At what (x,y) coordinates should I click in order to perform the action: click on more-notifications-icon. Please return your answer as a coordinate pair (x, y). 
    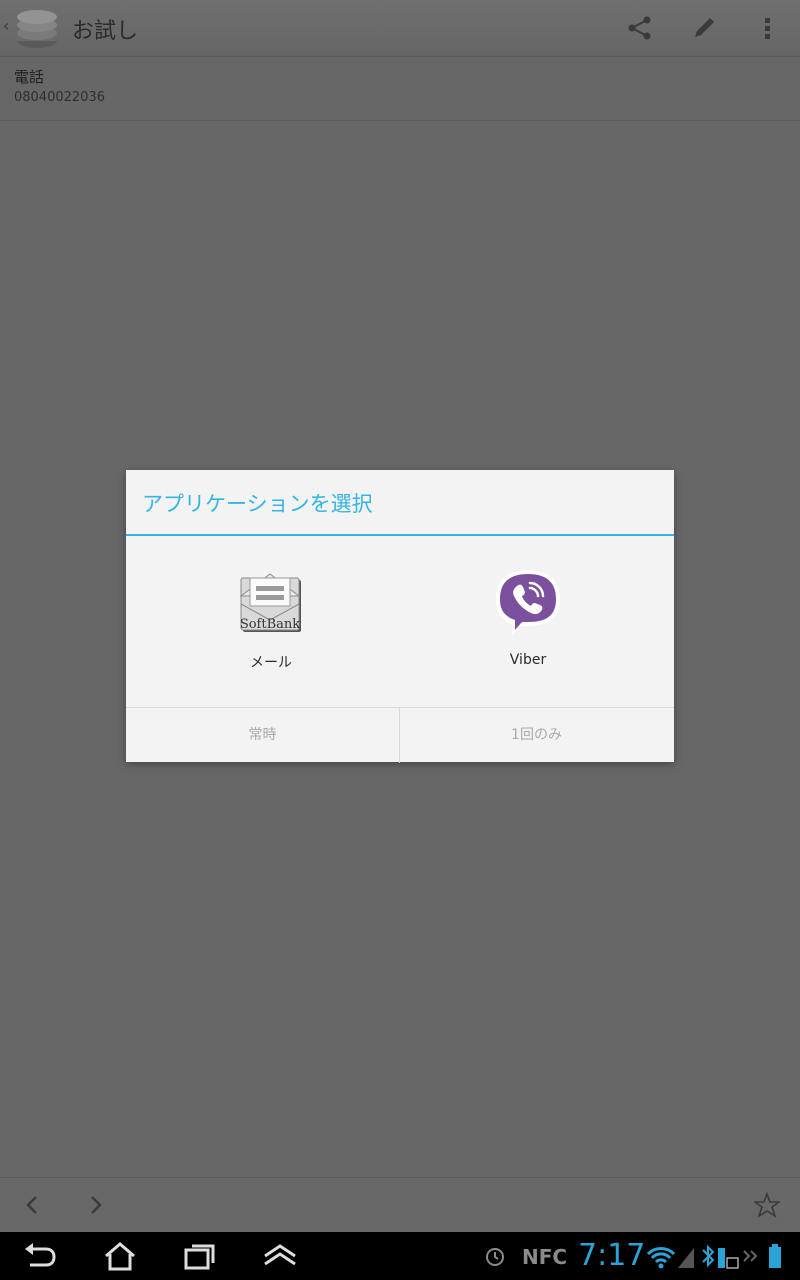
    Looking at the image, I should click on (750, 1256).